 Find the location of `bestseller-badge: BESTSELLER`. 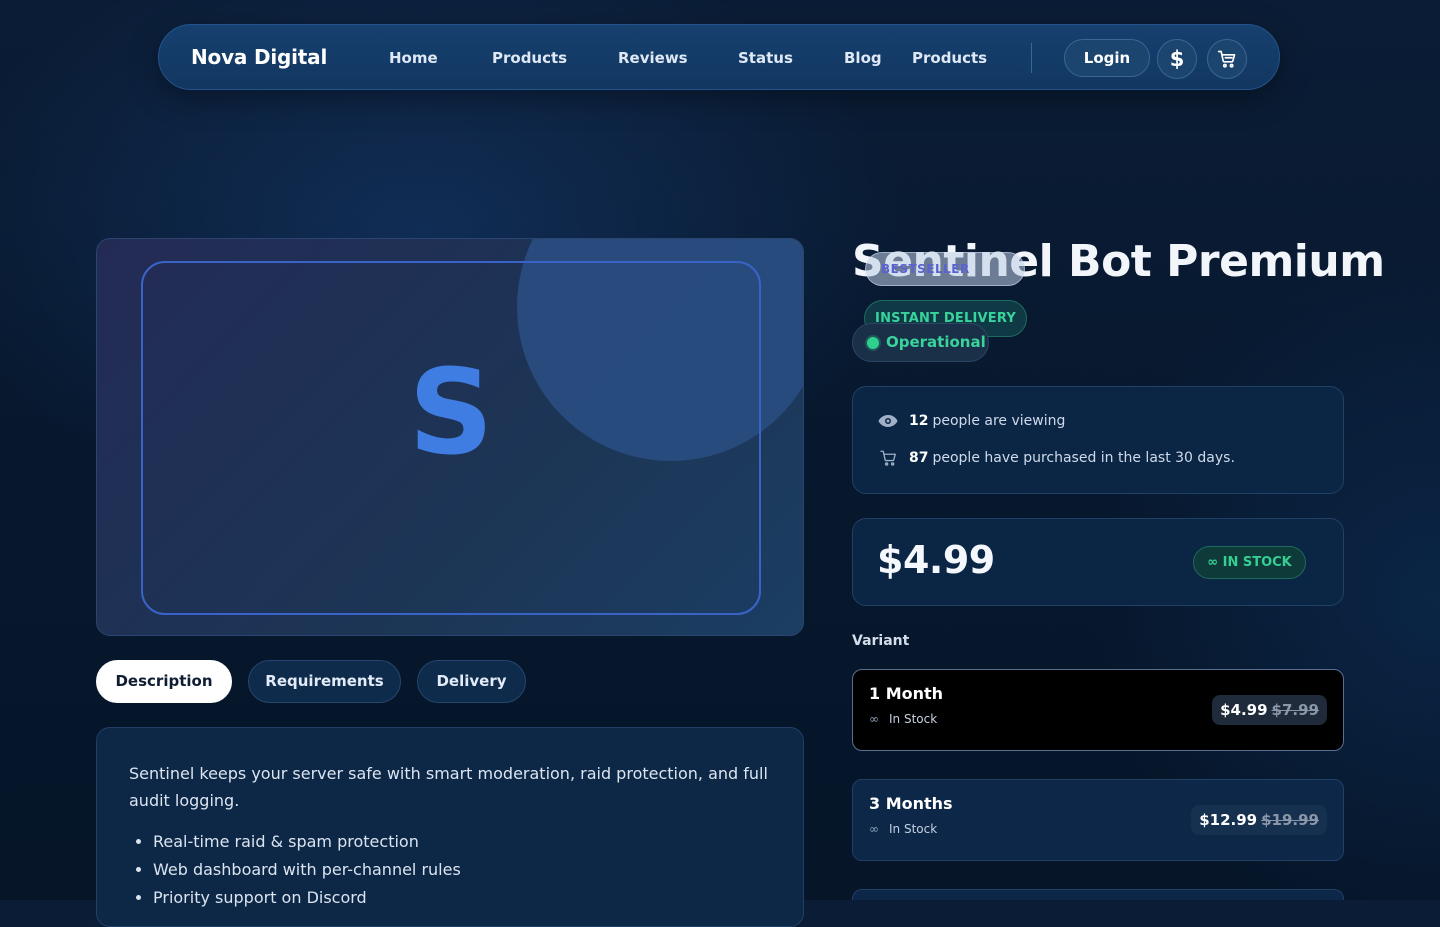

bestseller-badge: BESTSELLER is located at coordinates (945, 269).